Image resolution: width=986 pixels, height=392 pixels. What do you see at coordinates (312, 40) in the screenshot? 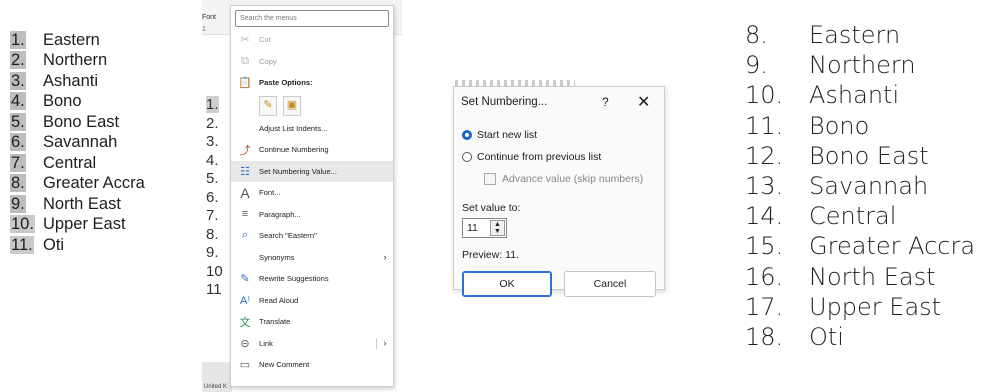
I see `menu-item-cut: ✂ Cut` at bounding box center [312, 40].